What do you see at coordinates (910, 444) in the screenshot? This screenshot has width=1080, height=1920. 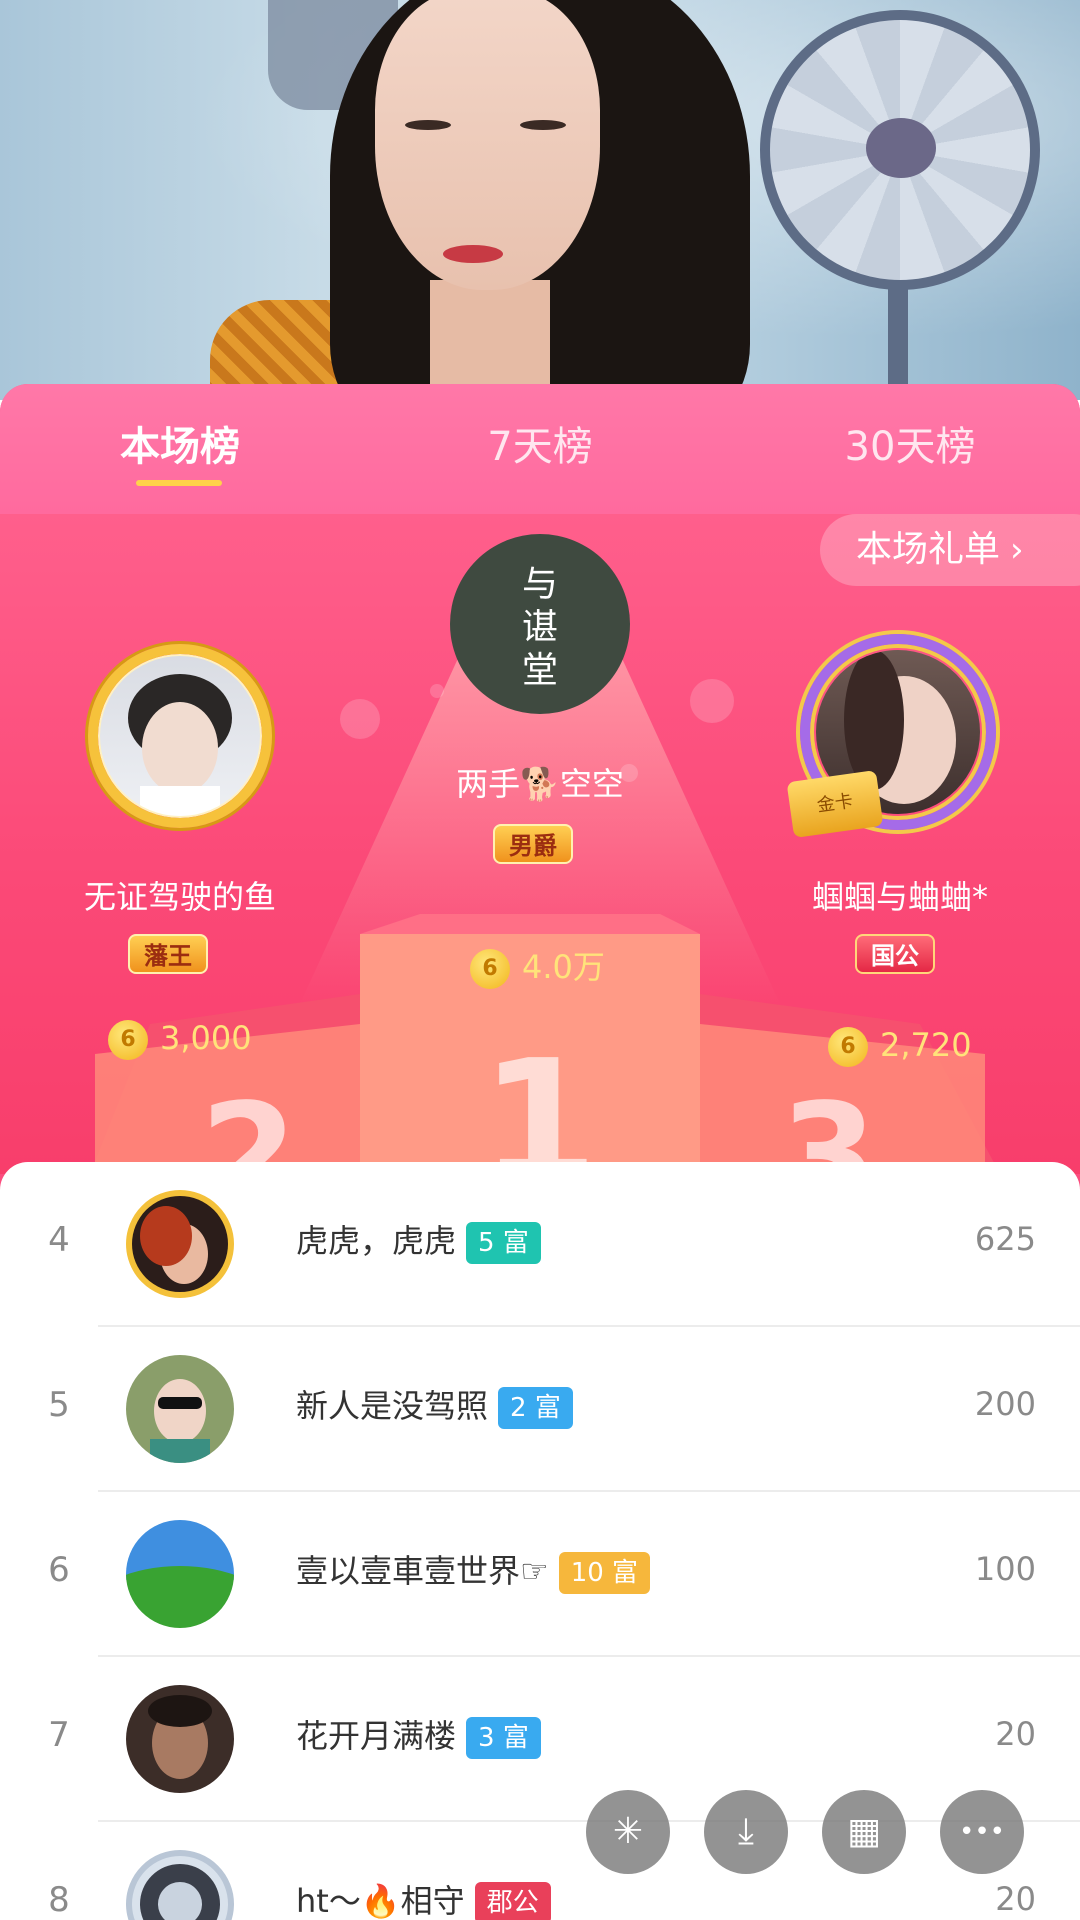 I see `tab-30-days: 30天榜` at bounding box center [910, 444].